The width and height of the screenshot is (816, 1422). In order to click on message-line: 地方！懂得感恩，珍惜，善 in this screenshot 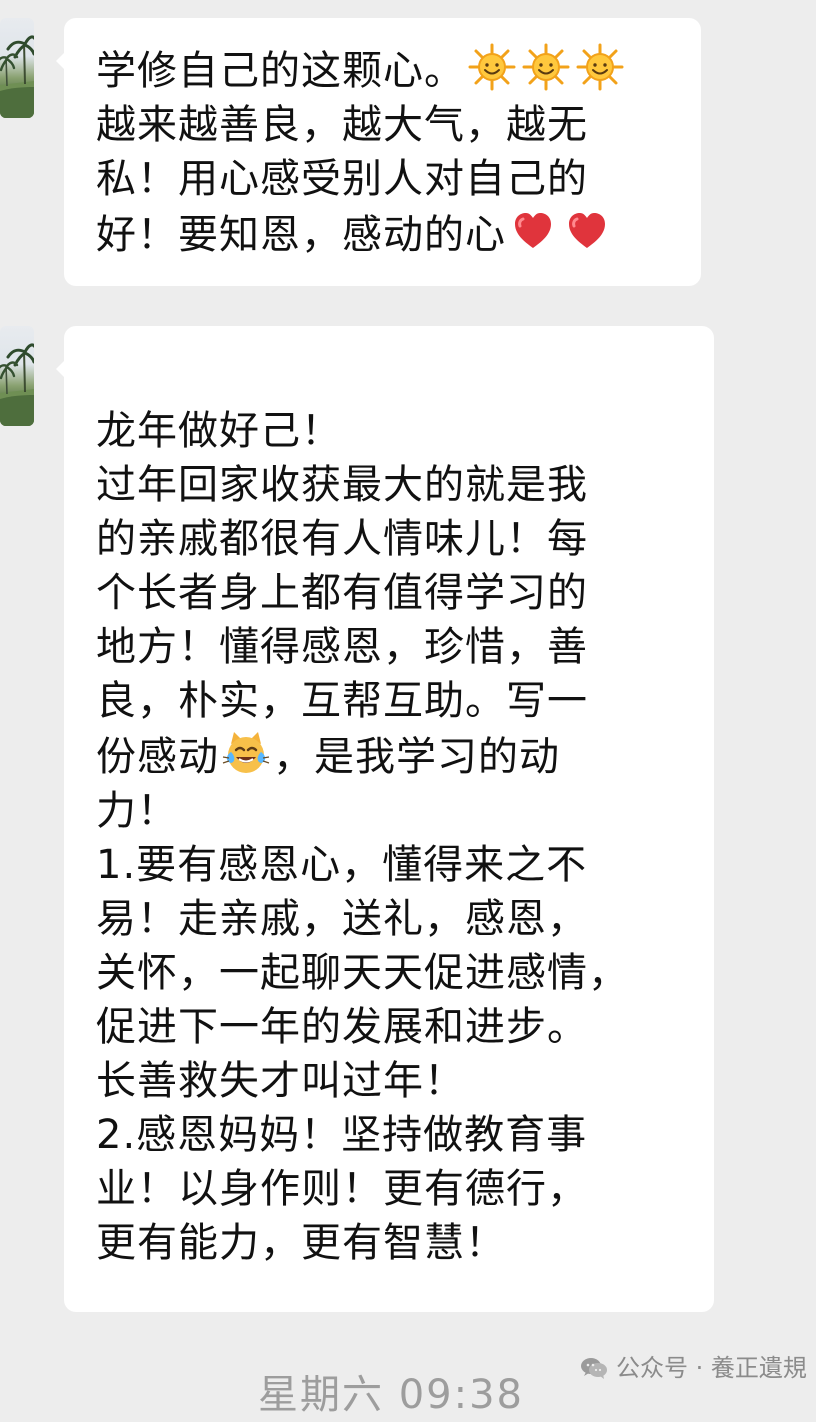, I will do `click(383, 647)`.